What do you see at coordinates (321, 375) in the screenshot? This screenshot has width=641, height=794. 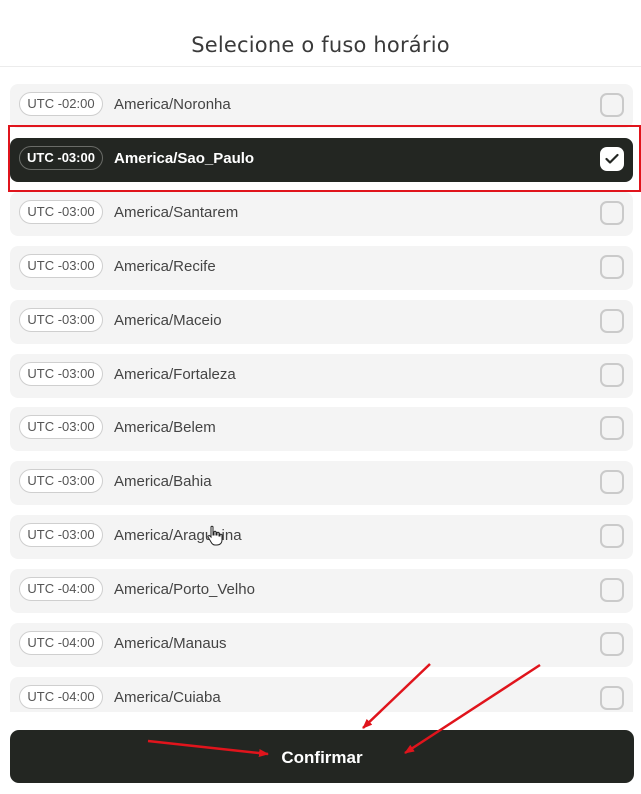 I see `timezone-option: UTC -03:00 America/Fortaleza` at bounding box center [321, 375].